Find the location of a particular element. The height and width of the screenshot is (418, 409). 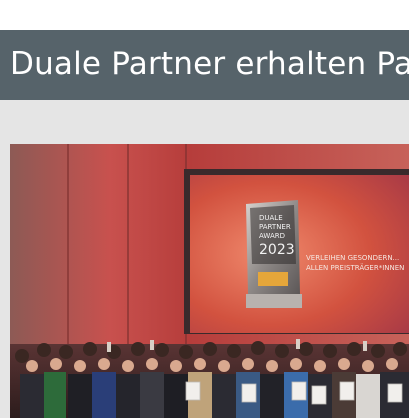

trophy-line: 2023 is located at coordinates (277, 250).